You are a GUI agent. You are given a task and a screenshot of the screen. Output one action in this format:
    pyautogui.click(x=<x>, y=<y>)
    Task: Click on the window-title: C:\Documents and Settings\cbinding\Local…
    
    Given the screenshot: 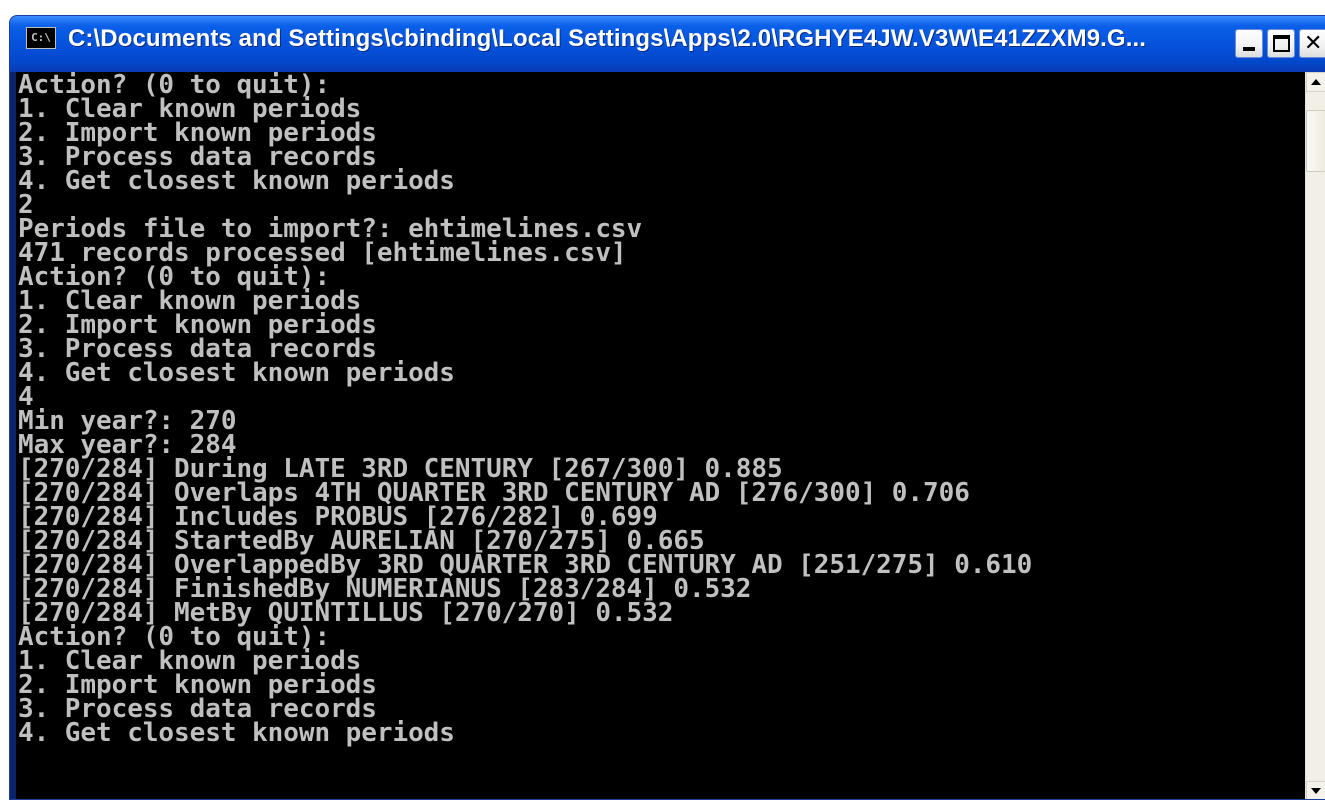 What is the action you would take?
    pyautogui.click(x=607, y=38)
    